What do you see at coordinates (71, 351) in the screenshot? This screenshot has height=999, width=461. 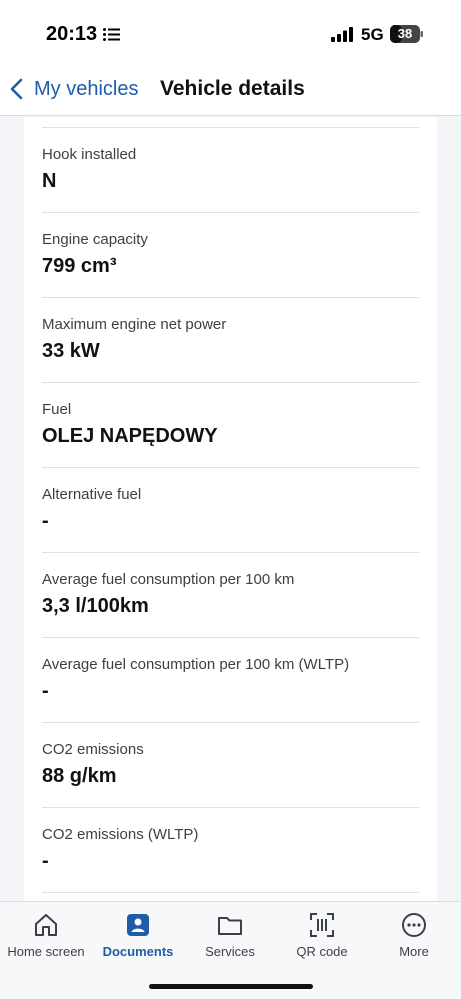 I see `detail-value: 33 kW` at bounding box center [71, 351].